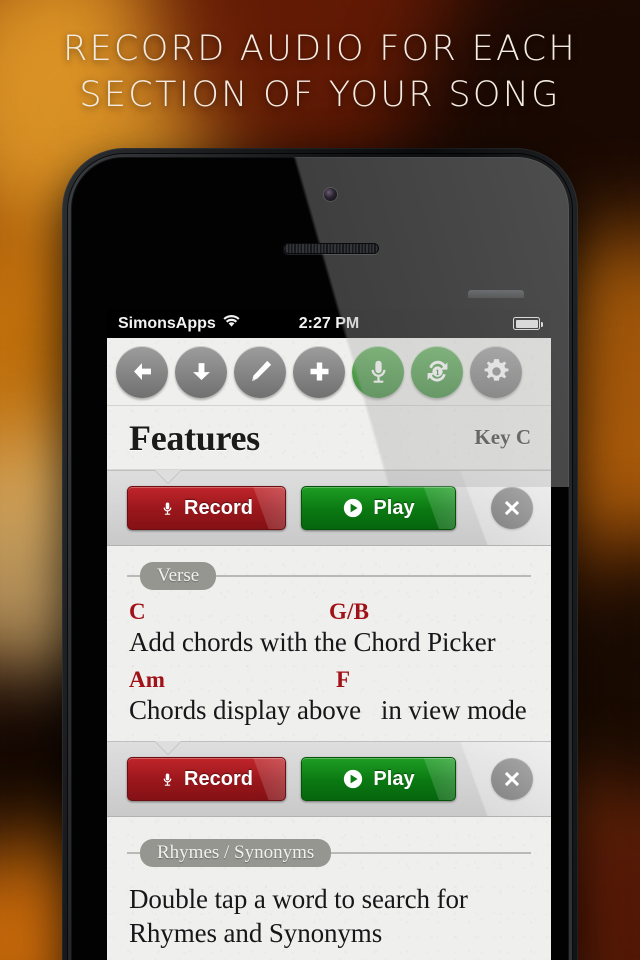 The width and height of the screenshot is (640, 960). I want to click on lyric-line: Double tap a word to search for, so click(329, 899).